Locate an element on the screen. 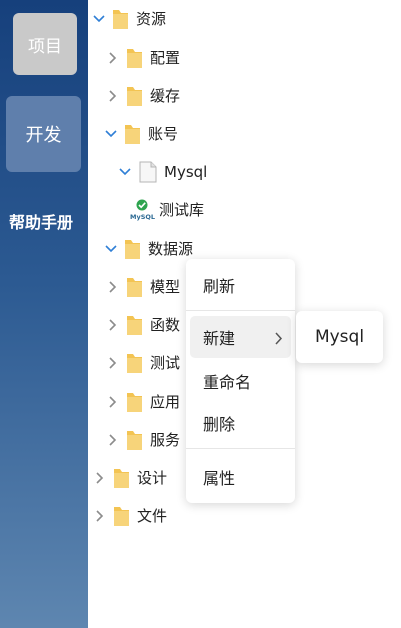 This screenshot has height=628, width=401. menu-item-rename: 重命名 is located at coordinates (240, 381).